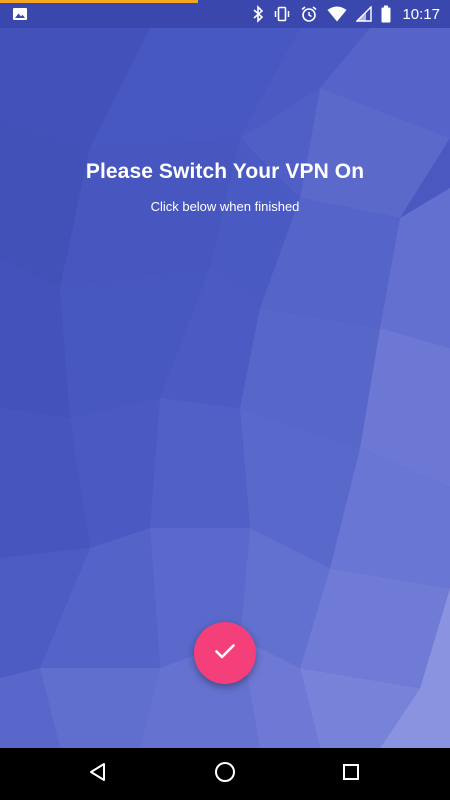 Image resolution: width=450 pixels, height=800 pixels. What do you see at coordinates (386, 14) in the screenshot?
I see `battery-icon` at bounding box center [386, 14].